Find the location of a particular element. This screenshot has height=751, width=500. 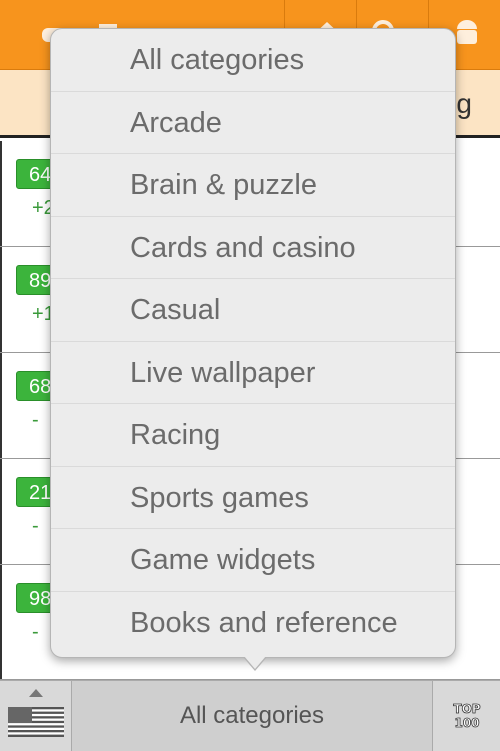

menu-item-racing: Racing is located at coordinates (253, 435).